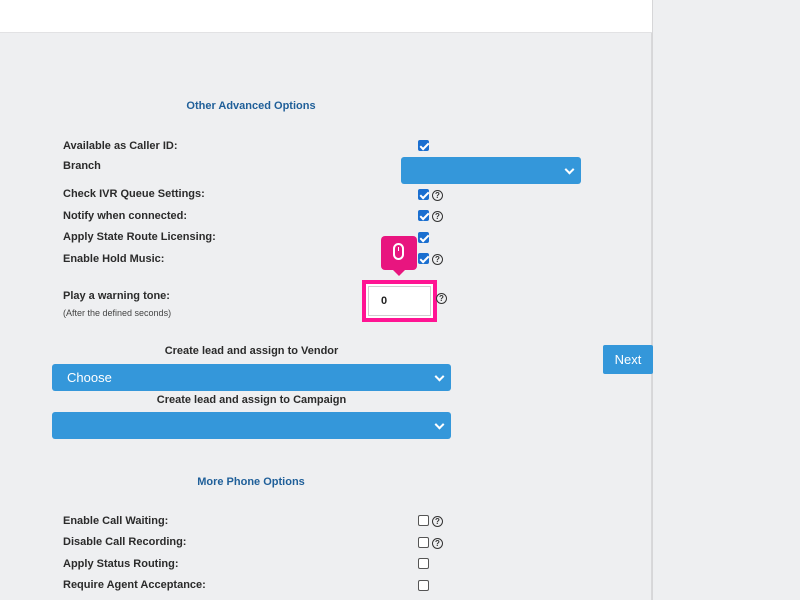  Describe the element at coordinates (423, 194) in the screenshot. I see `ivr-queue-checkbox` at that location.